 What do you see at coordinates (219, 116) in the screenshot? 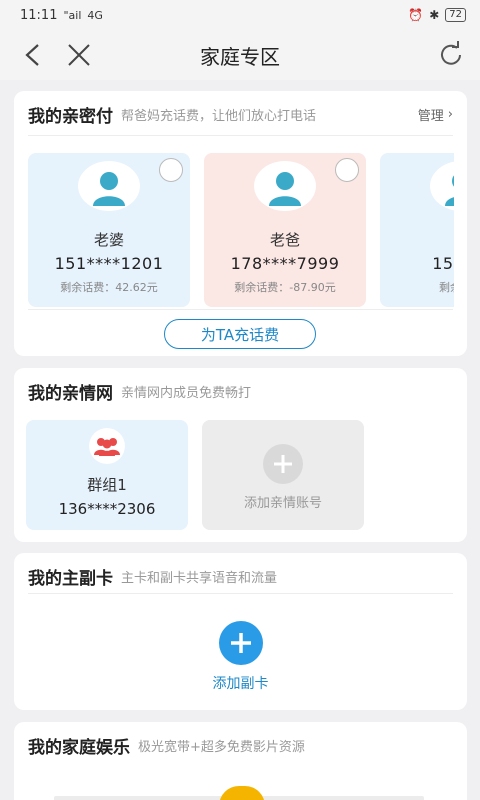
I see `card-subtitle: 帮爸妈充话费，让他们放心打电话` at bounding box center [219, 116].